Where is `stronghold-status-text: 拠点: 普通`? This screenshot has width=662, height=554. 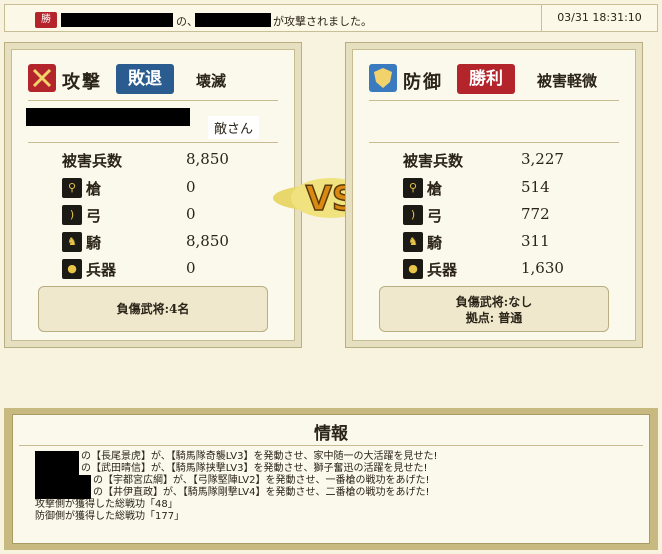
stronghold-status-text: 拠点: 普通 is located at coordinates (494, 318).